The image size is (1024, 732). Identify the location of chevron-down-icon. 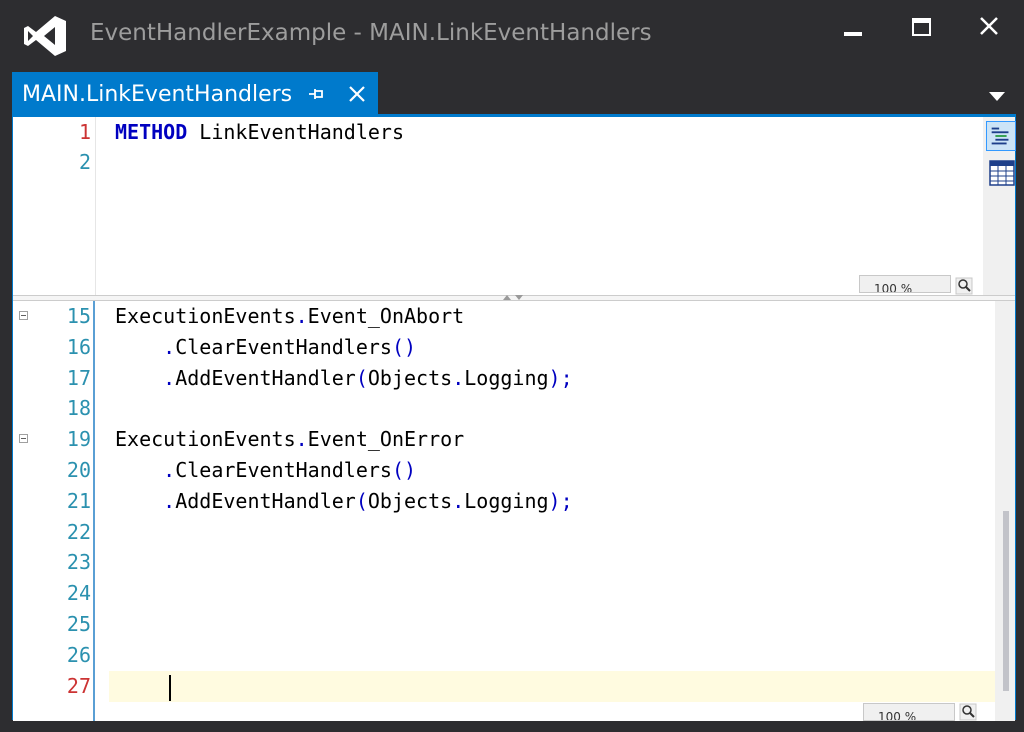
(997, 96).